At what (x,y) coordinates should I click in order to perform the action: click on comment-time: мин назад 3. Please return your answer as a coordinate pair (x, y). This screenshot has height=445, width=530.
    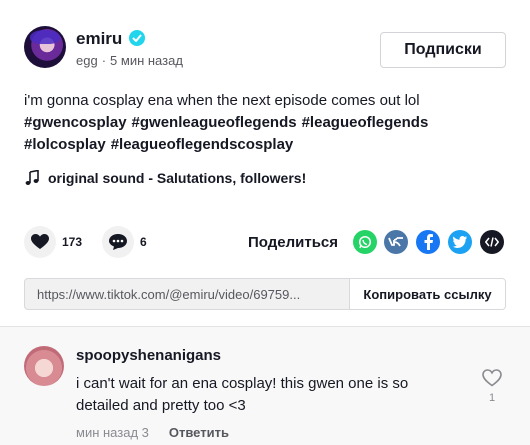
    Looking at the image, I should click on (112, 432).